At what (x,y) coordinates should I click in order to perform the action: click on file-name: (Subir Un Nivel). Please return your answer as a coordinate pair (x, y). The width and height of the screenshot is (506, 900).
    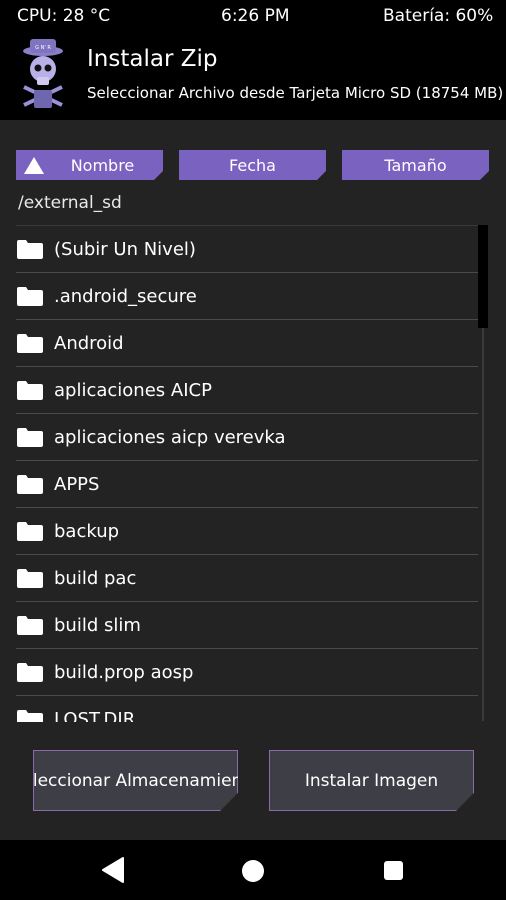
    Looking at the image, I should click on (125, 249).